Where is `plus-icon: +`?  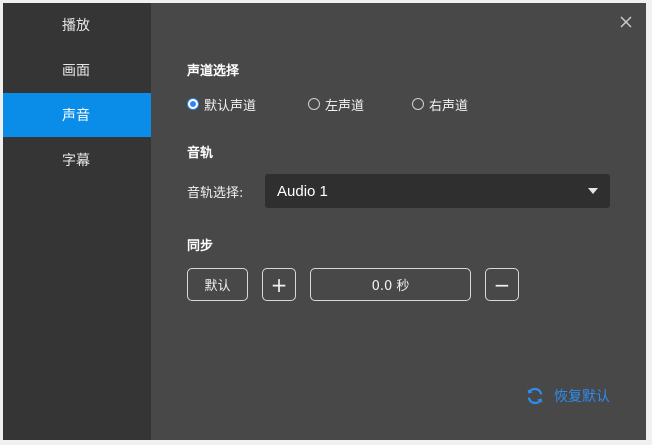 plus-icon: + is located at coordinates (279, 284).